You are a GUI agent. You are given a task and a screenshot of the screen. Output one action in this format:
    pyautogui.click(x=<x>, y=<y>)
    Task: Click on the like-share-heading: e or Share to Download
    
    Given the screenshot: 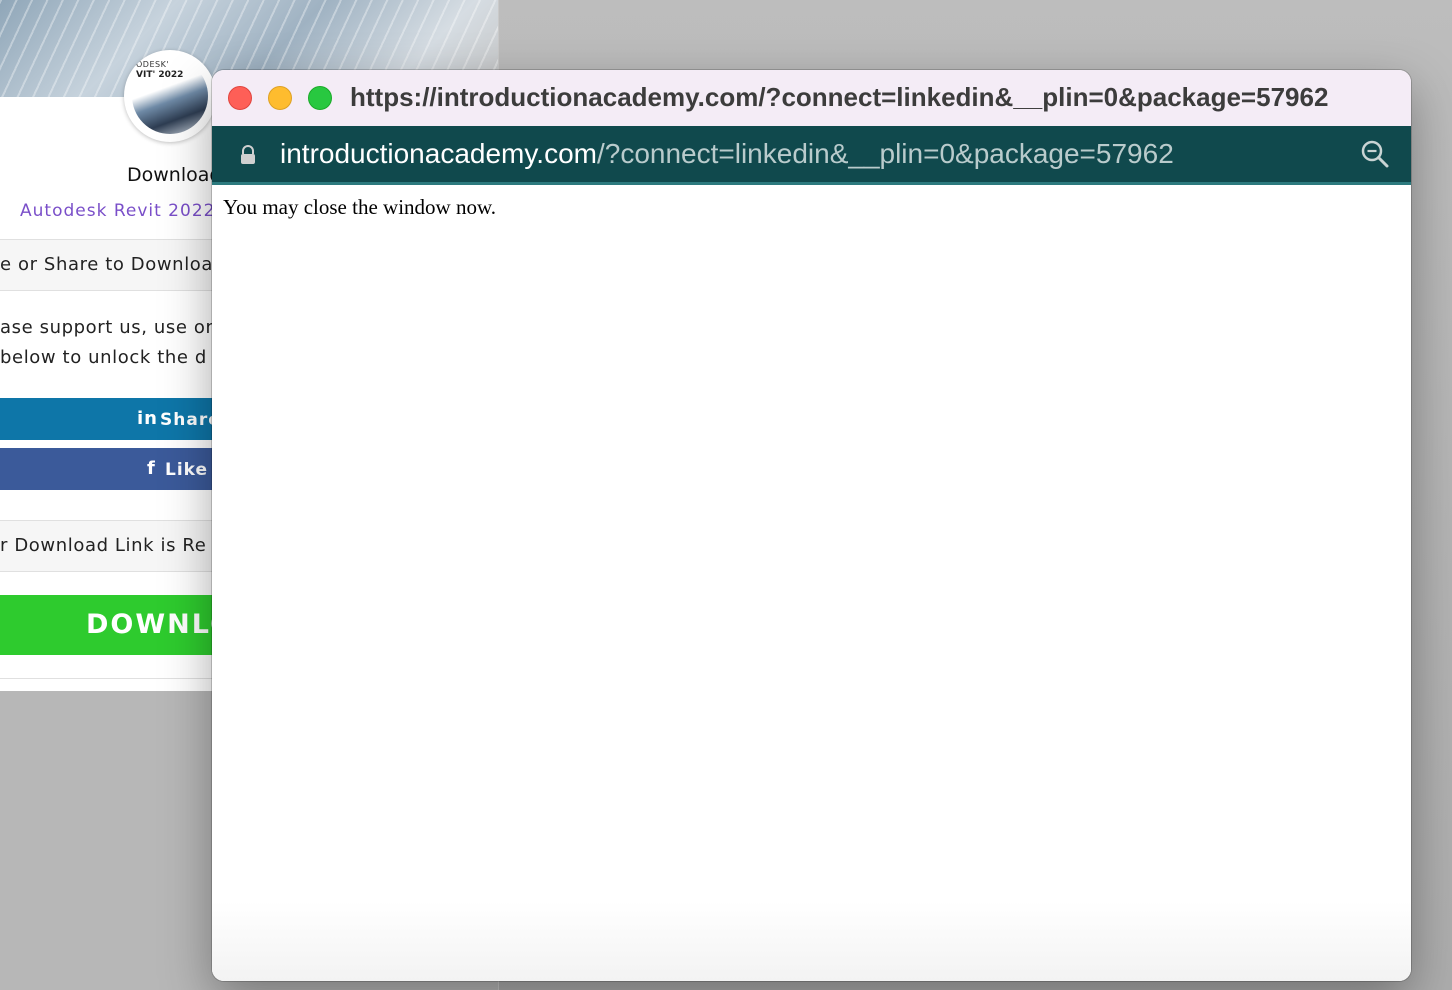 What is the action you would take?
    pyautogui.click(x=113, y=264)
    